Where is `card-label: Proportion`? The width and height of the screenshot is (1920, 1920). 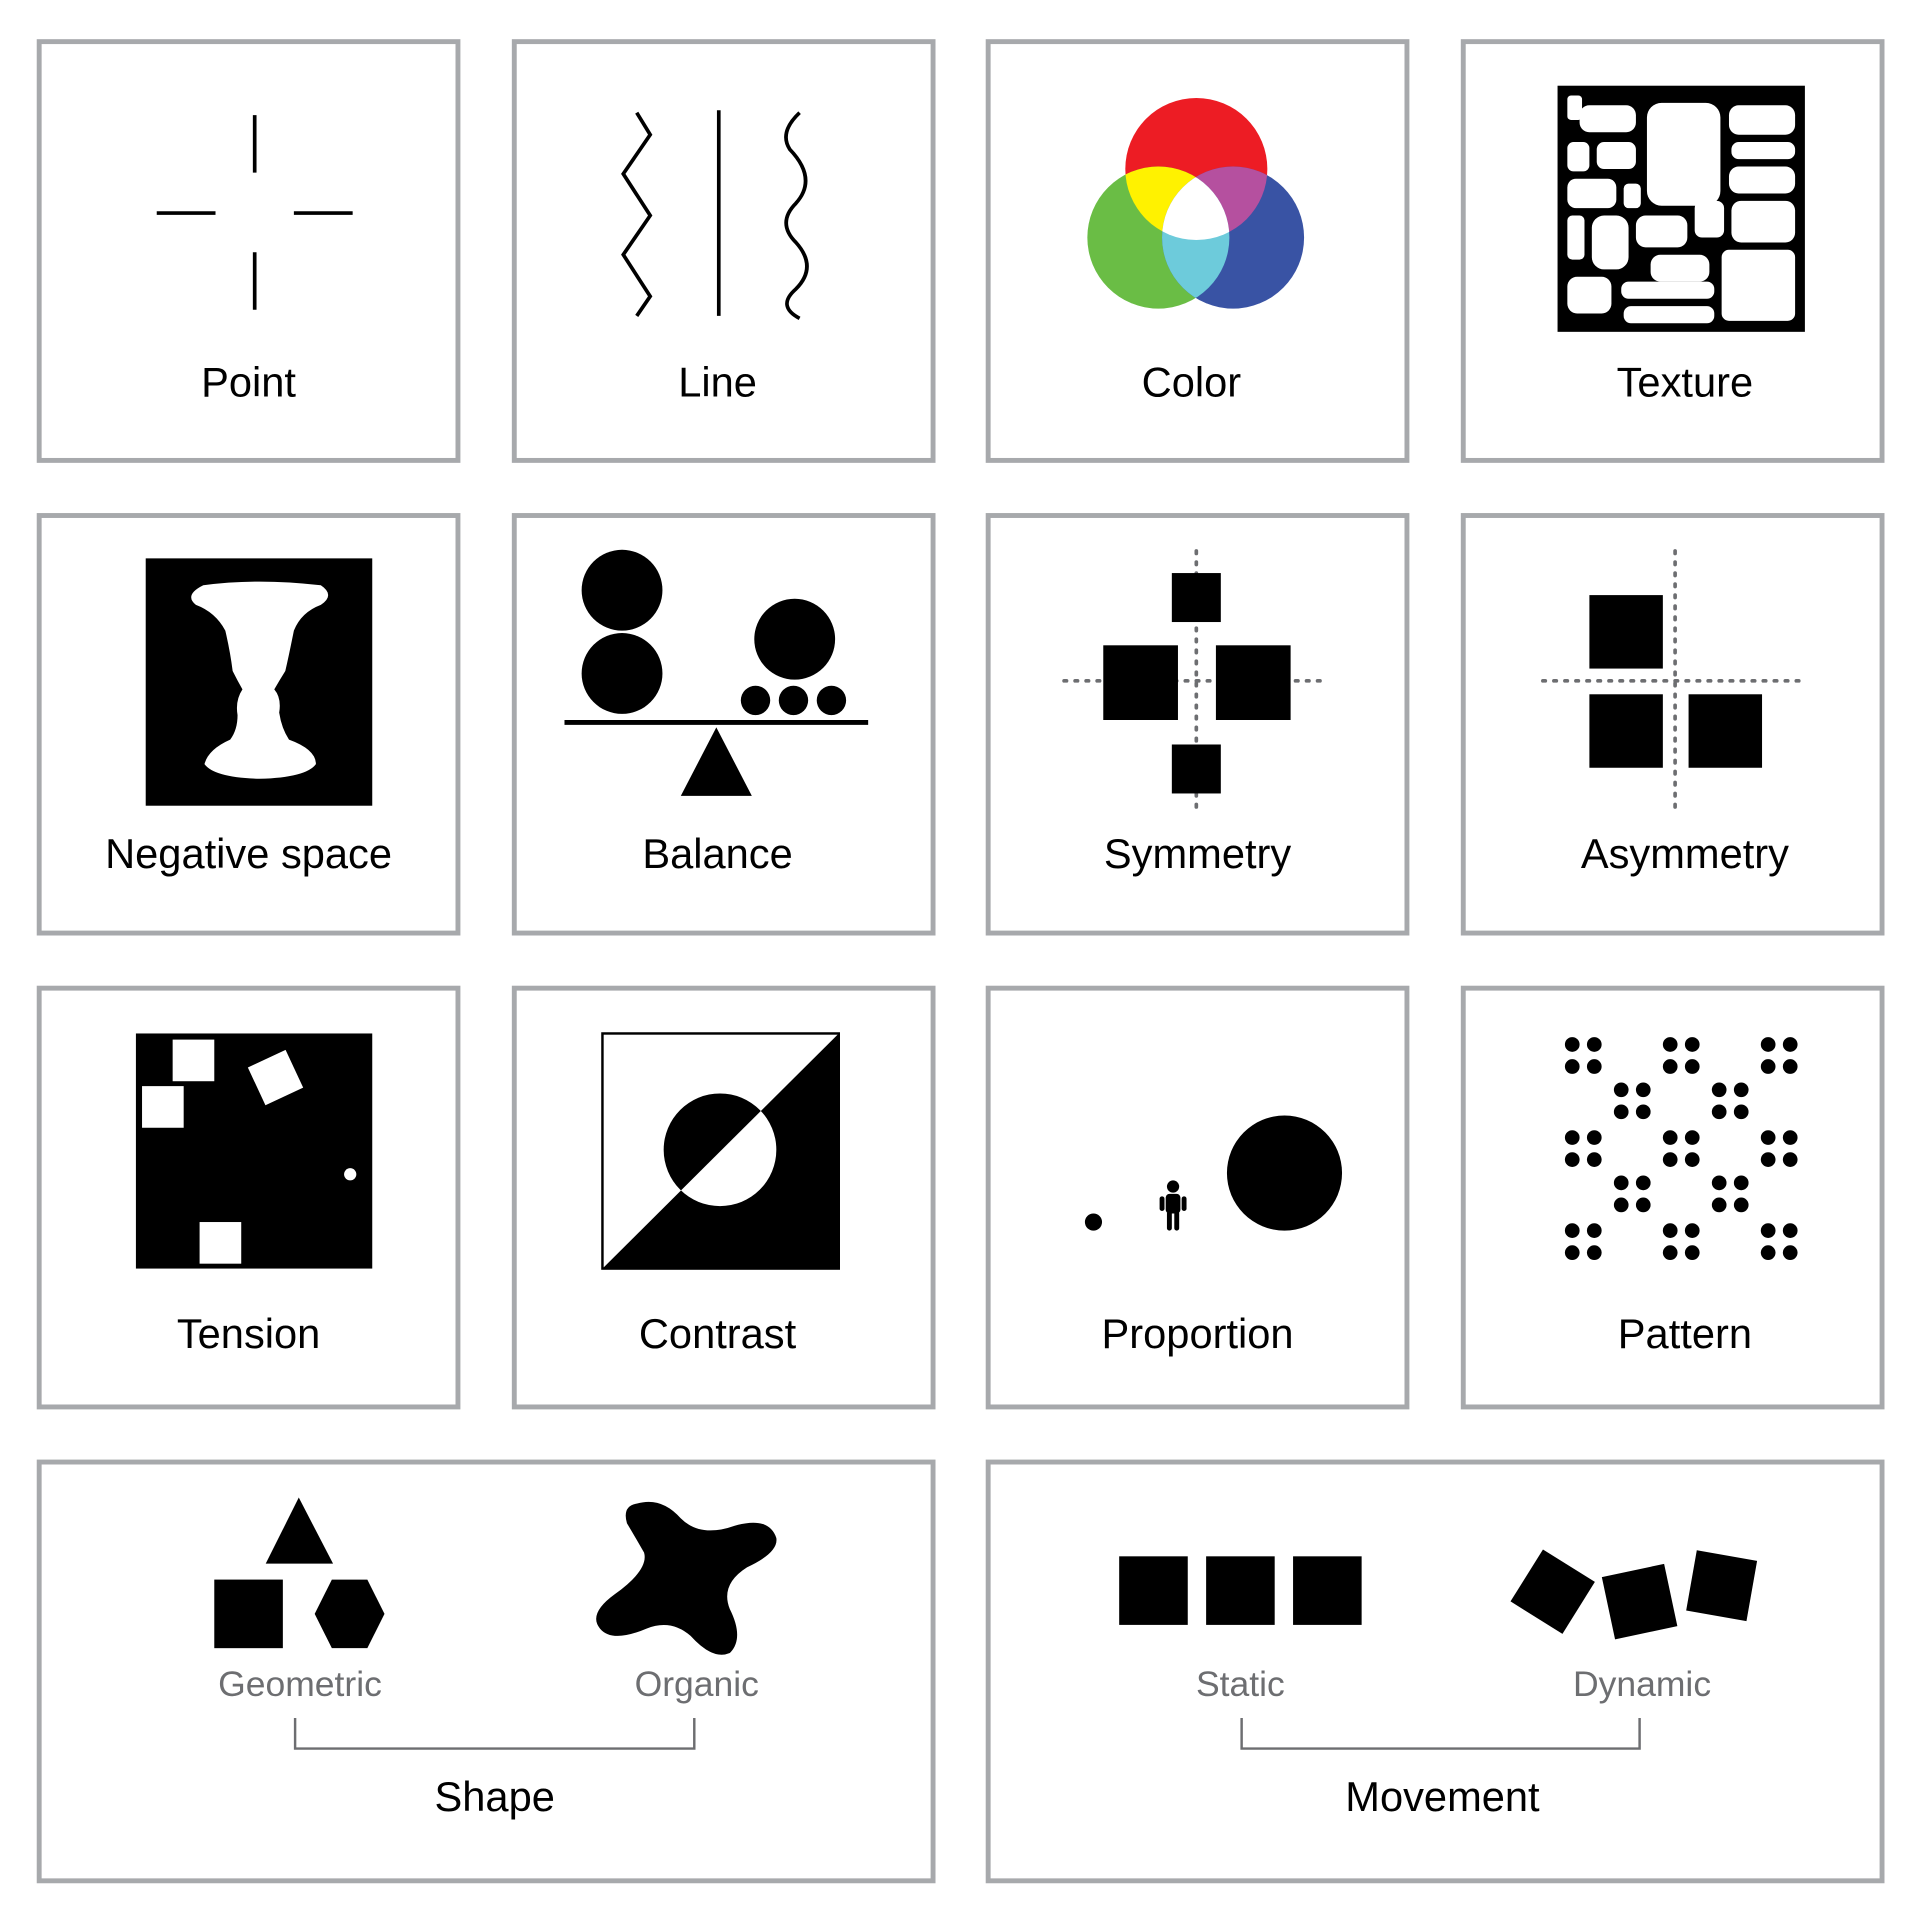
card-label: Proportion is located at coordinates (1198, 1333).